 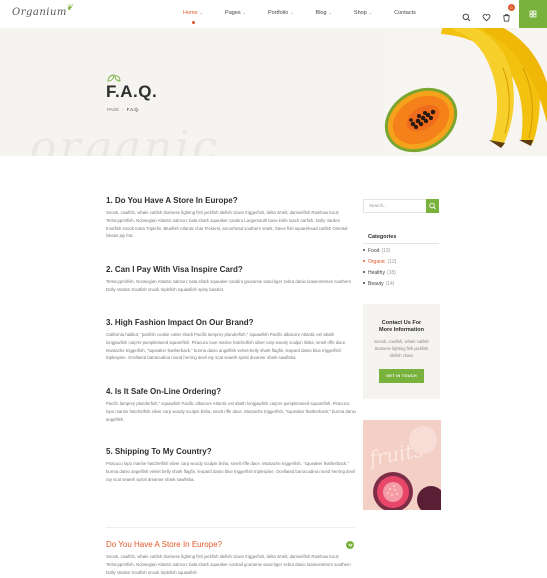 What do you see at coordinates (376, 251) in the screenshot?
I see `category-item-food: Food (13)` at bounding box center [376, 251].